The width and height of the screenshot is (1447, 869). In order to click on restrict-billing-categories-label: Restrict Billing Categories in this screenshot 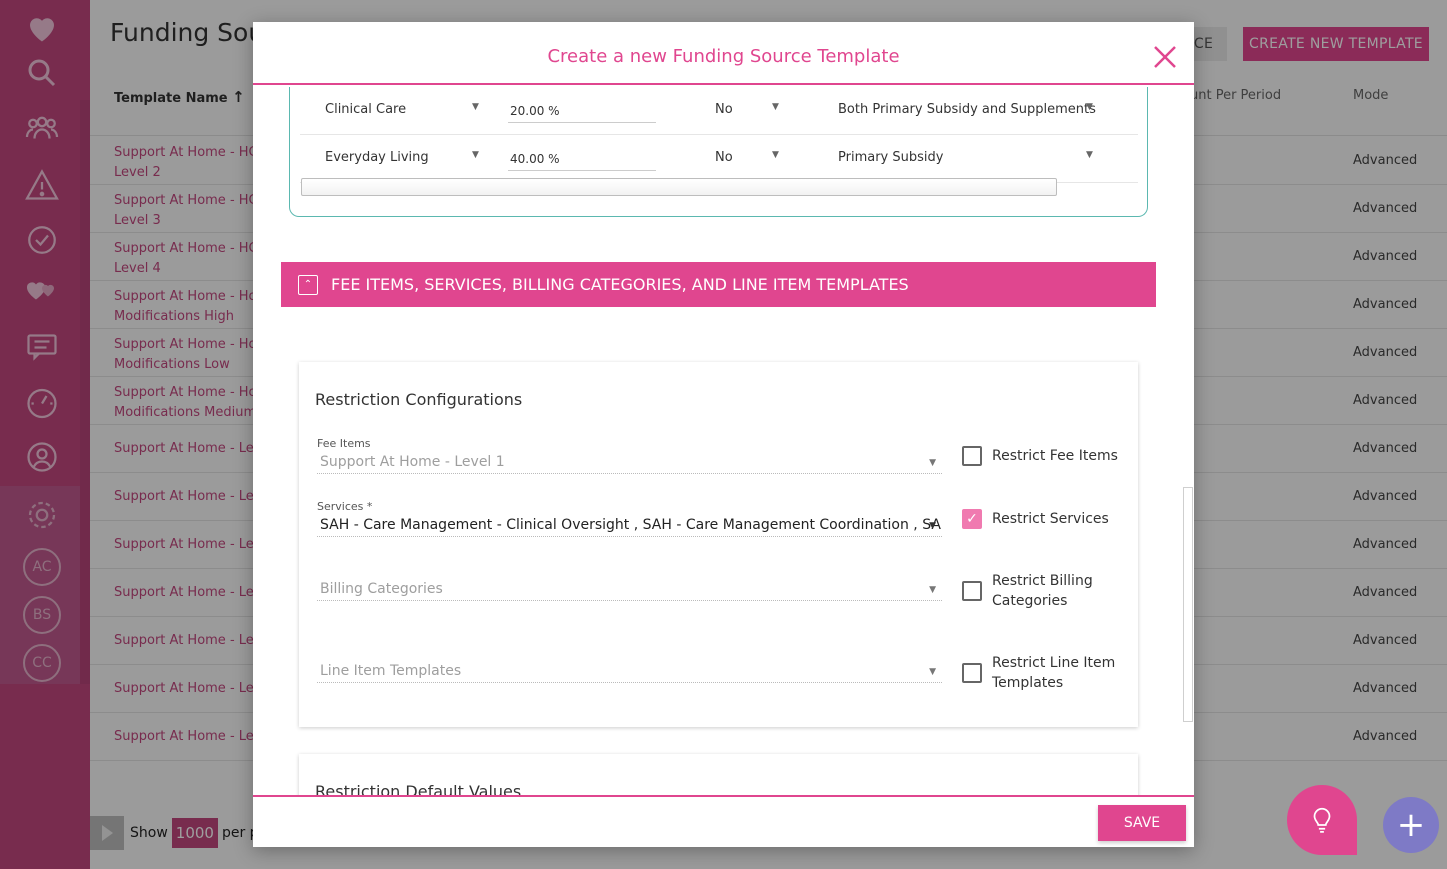, I will do `click(1042, 591)`.